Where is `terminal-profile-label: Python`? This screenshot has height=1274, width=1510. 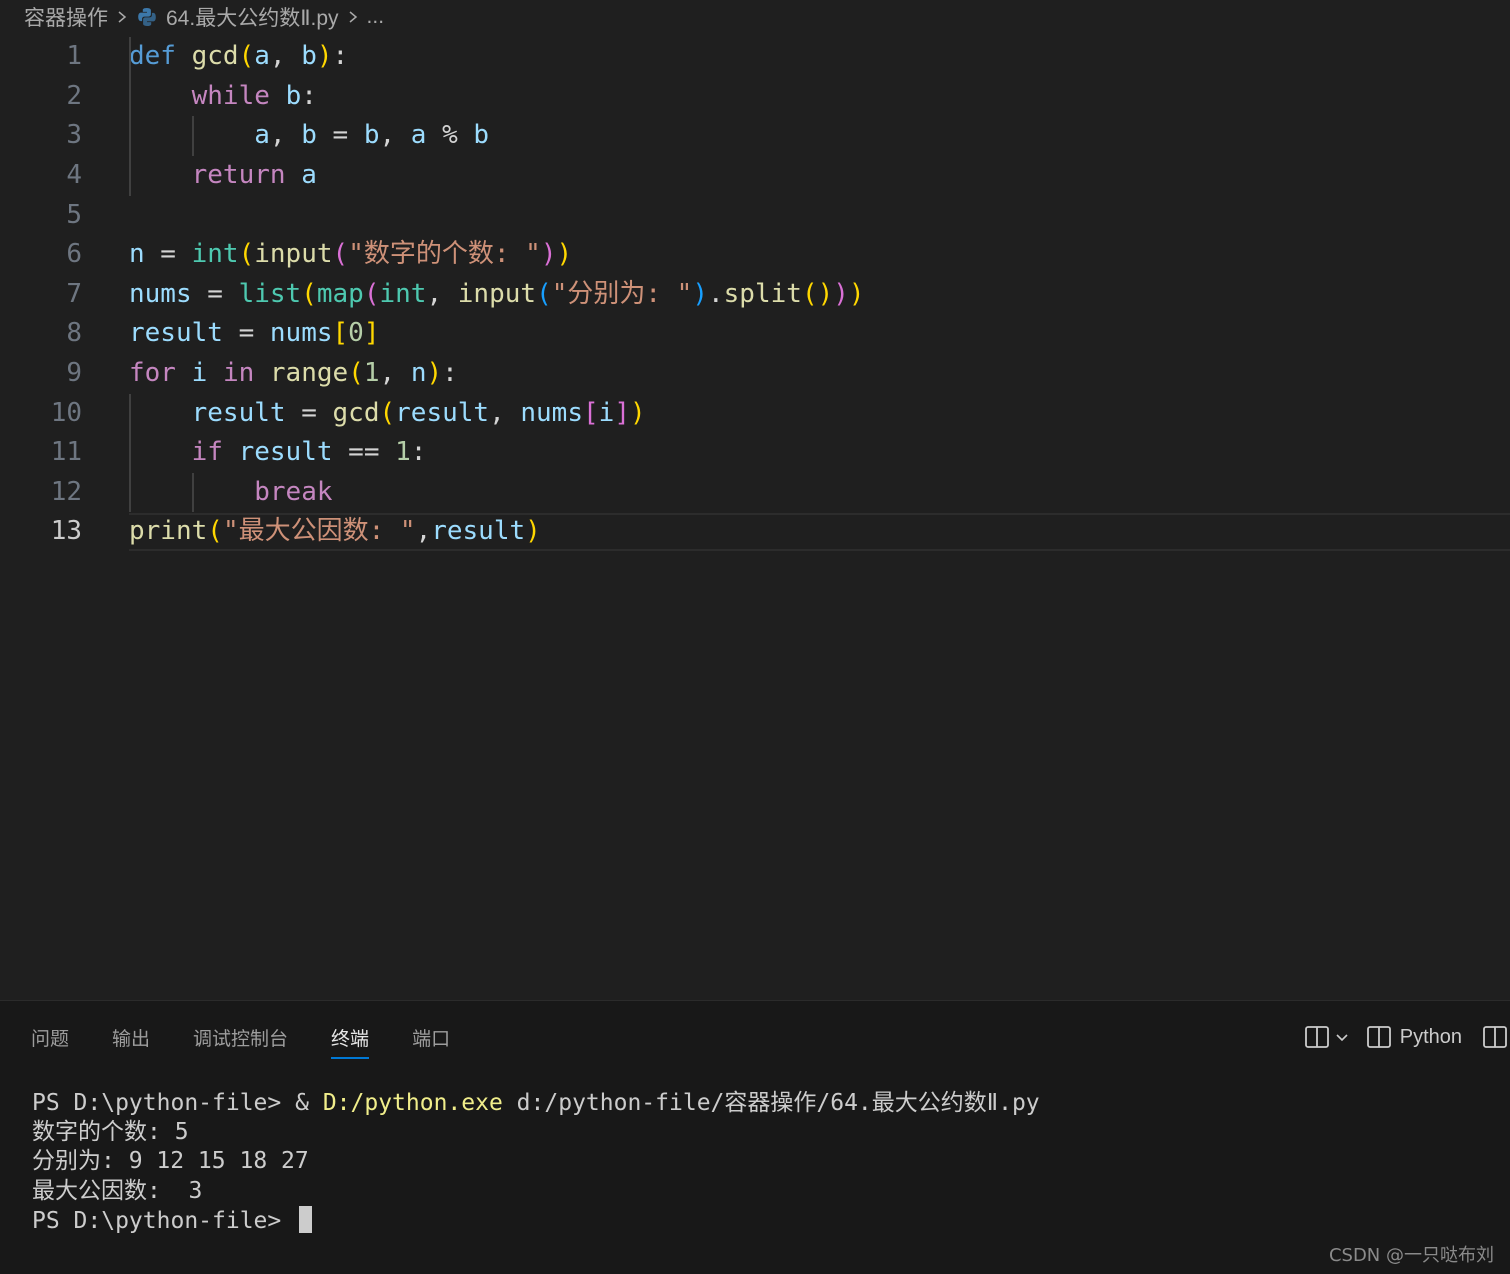 terminal-profile-label: Python is located at coordinates (1430, 1036).